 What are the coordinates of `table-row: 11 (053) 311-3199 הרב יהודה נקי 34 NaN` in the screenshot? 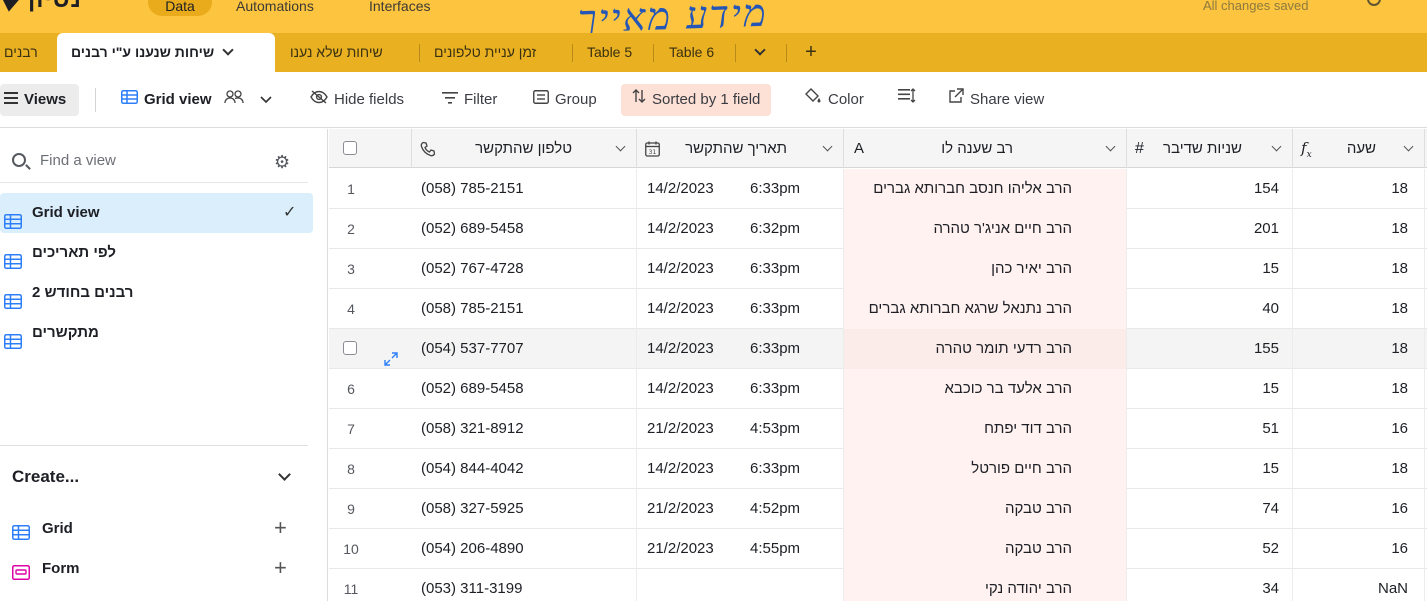 It's located at (878, 585).